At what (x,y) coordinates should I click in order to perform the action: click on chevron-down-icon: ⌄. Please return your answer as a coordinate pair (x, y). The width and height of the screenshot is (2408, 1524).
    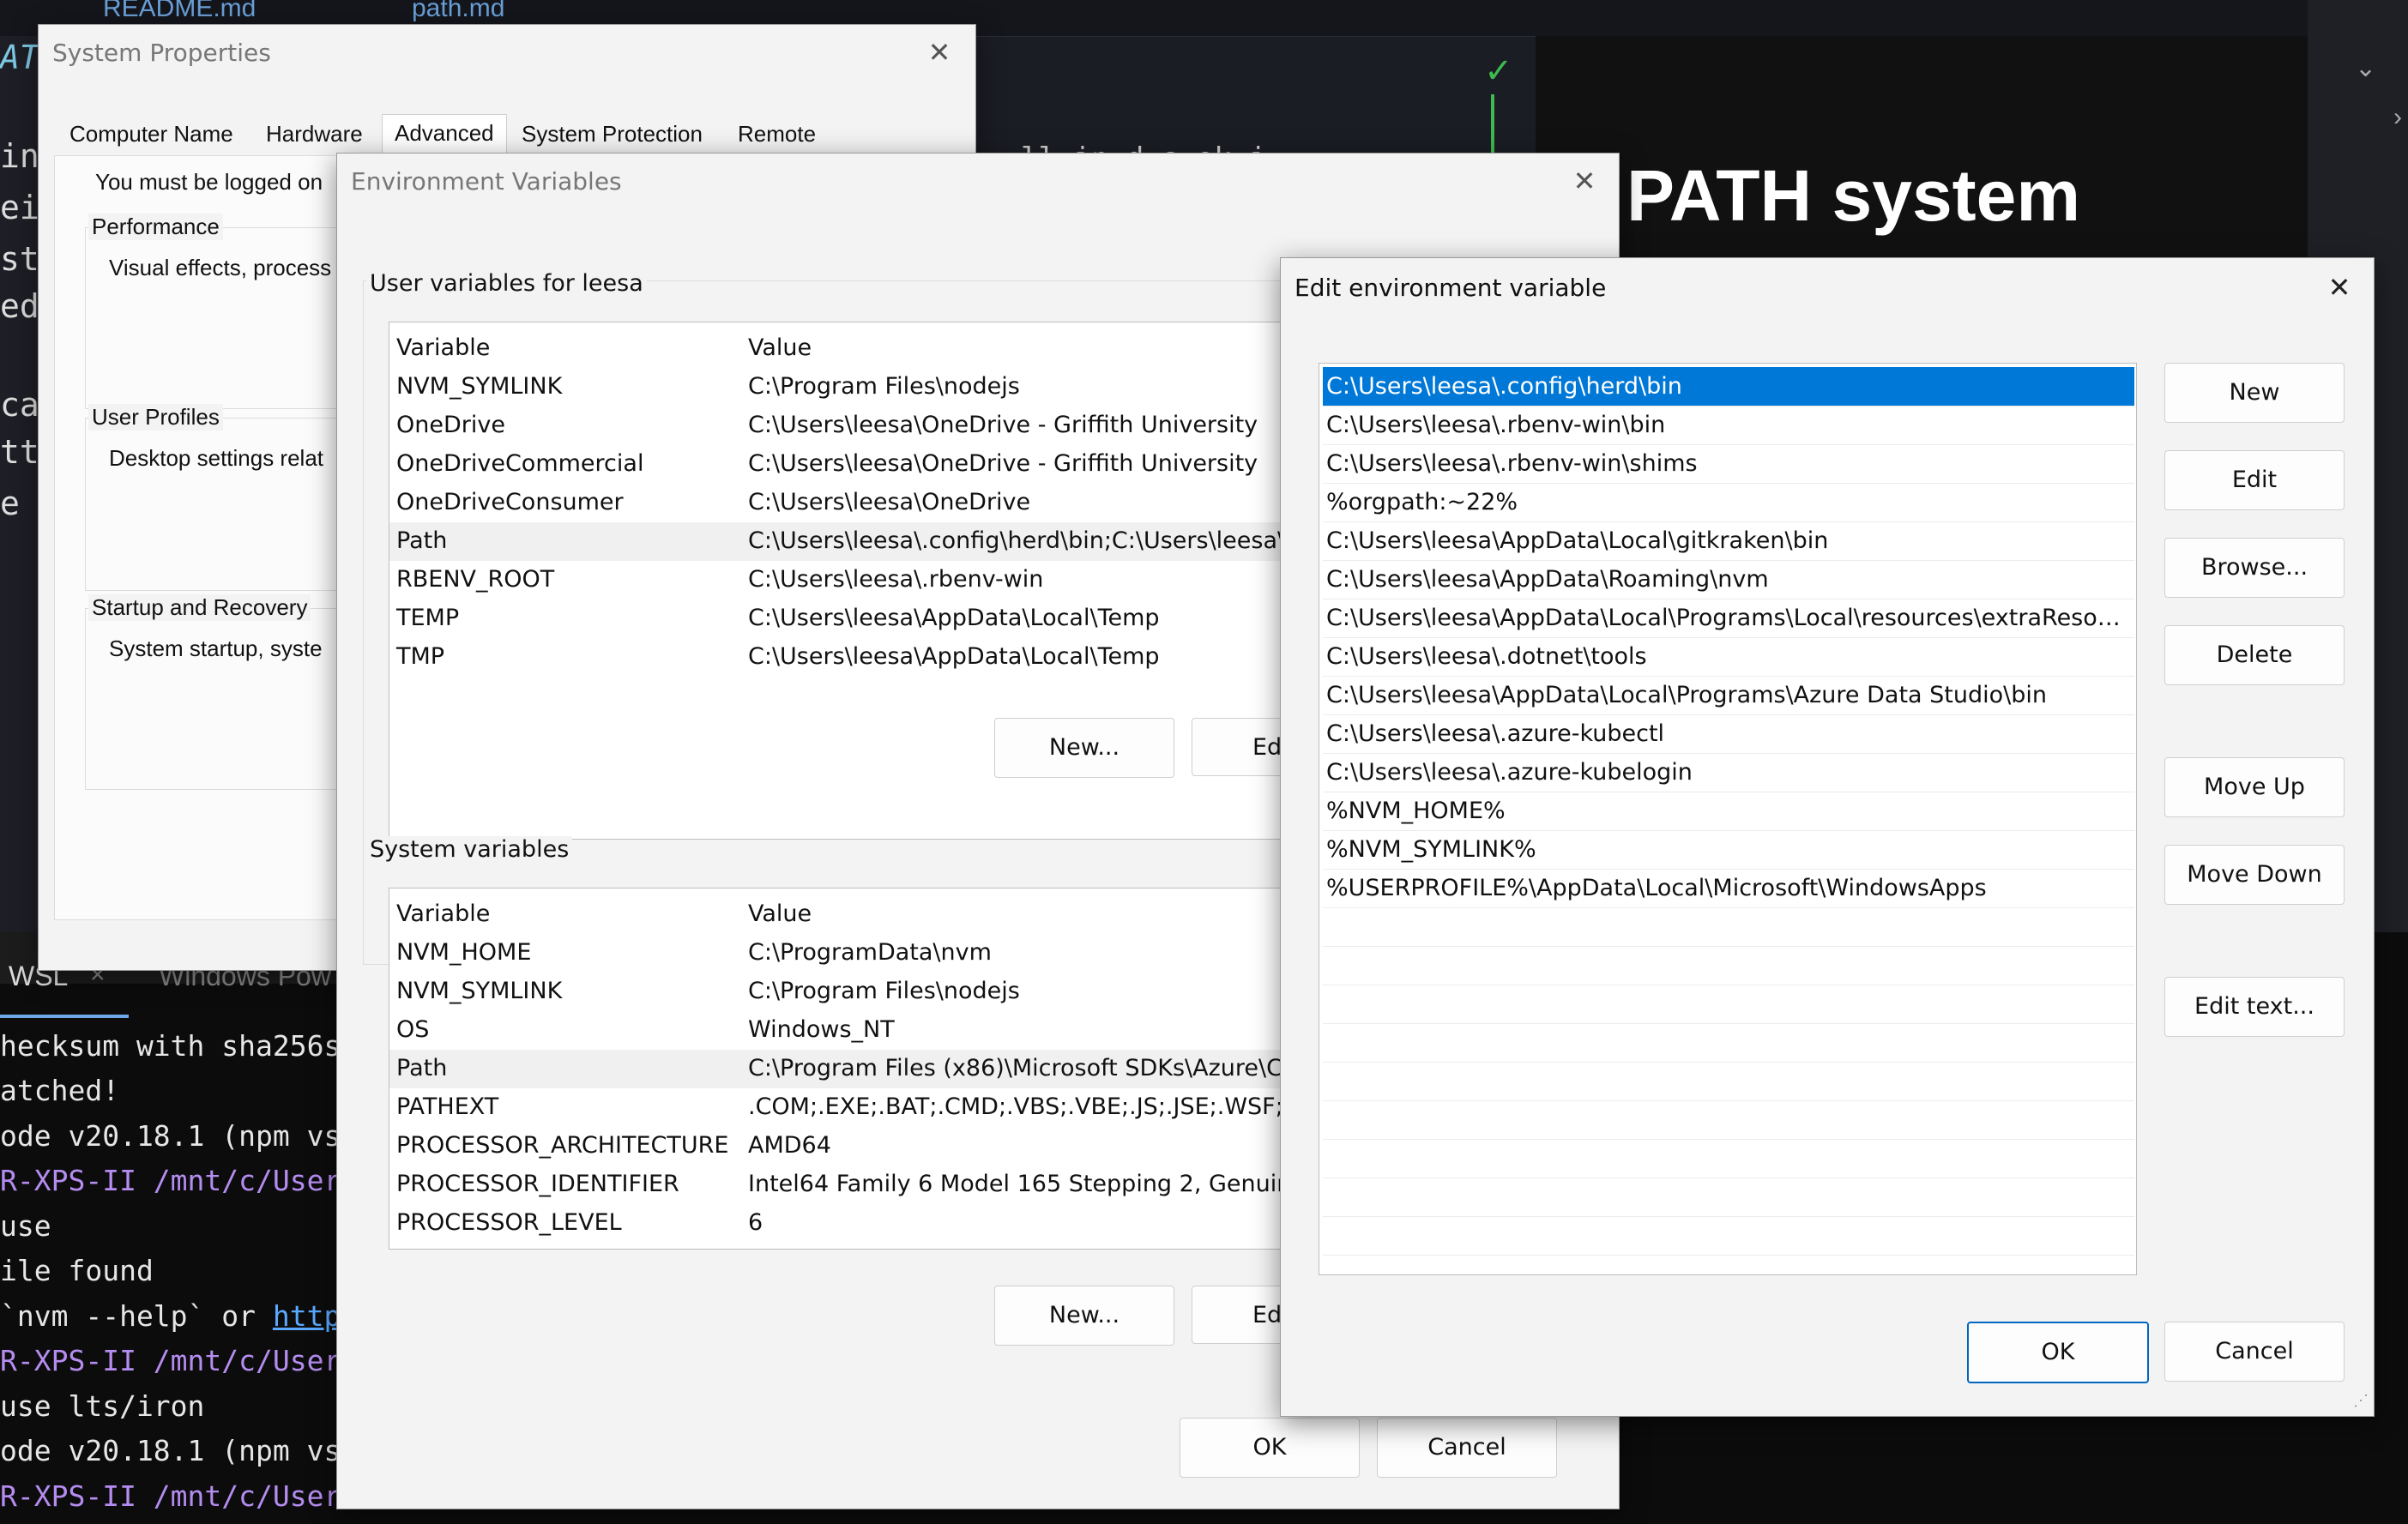
    Looking at the image, I should click on (2365, 68).